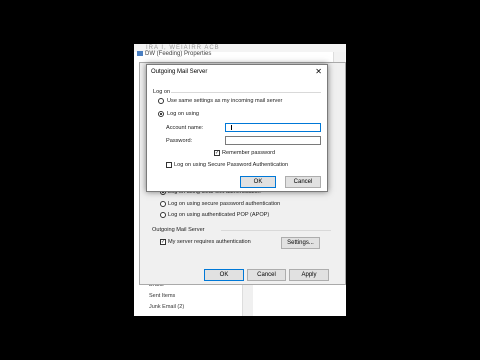 The height and width of the screenshot is (360, 480). What do you see at coordinates (309, 275) in the screenshot?
I see `properties-apply-button: Apply` at bounding box center [309, 275].